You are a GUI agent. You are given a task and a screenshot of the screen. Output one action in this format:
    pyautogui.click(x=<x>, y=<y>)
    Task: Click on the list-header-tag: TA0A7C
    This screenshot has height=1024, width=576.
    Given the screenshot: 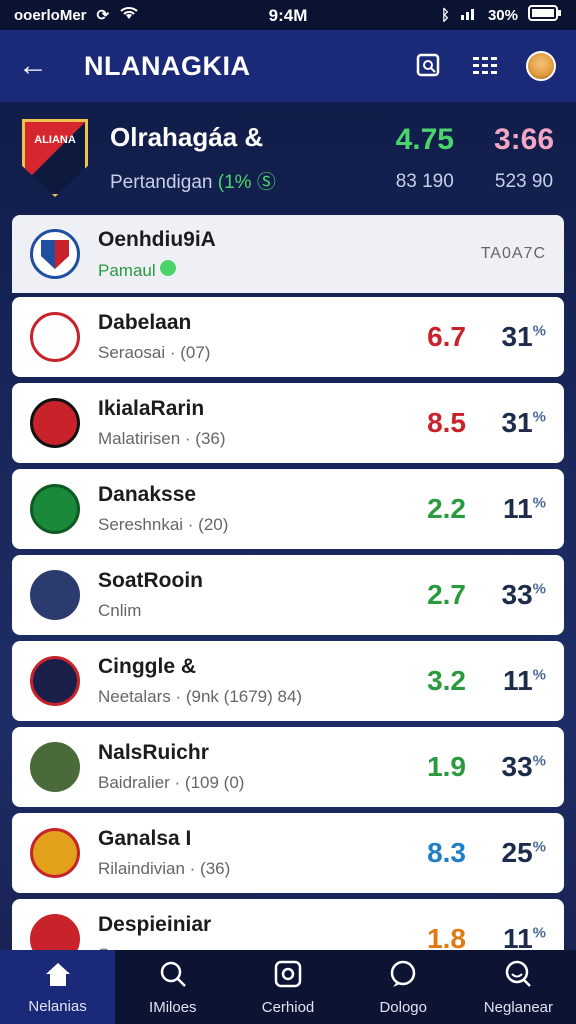 What is the action you would take?
    pyautogui.click(x=513, y=253)
    